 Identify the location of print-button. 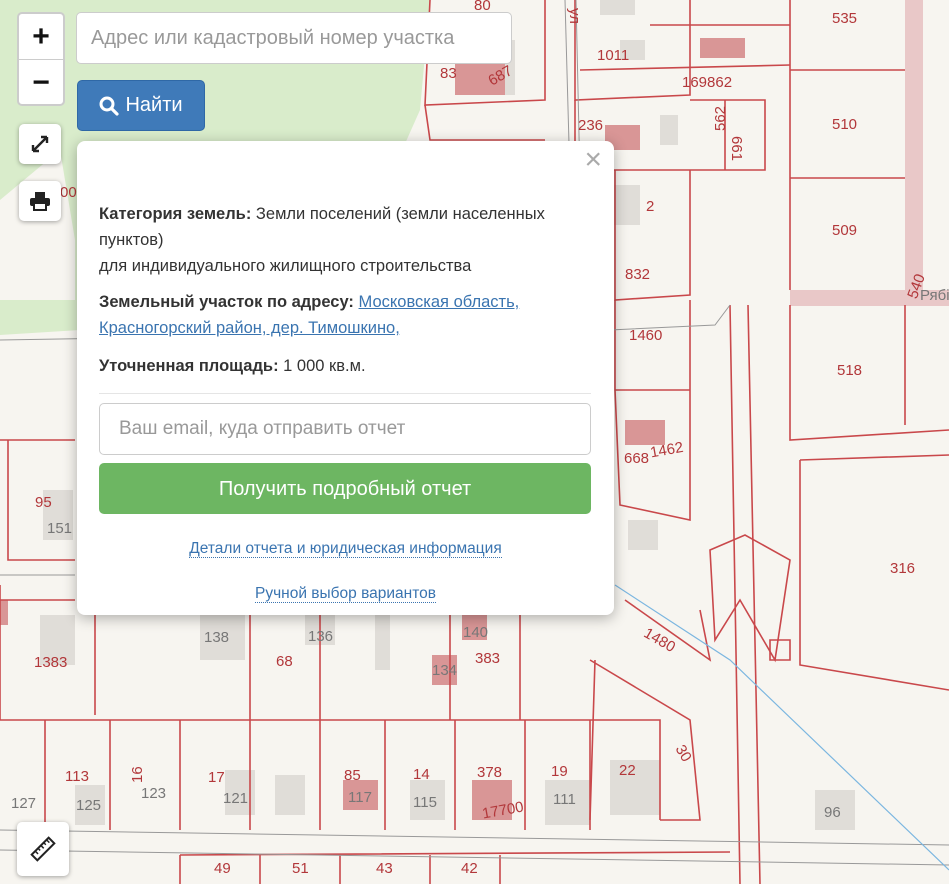
(40, 201).